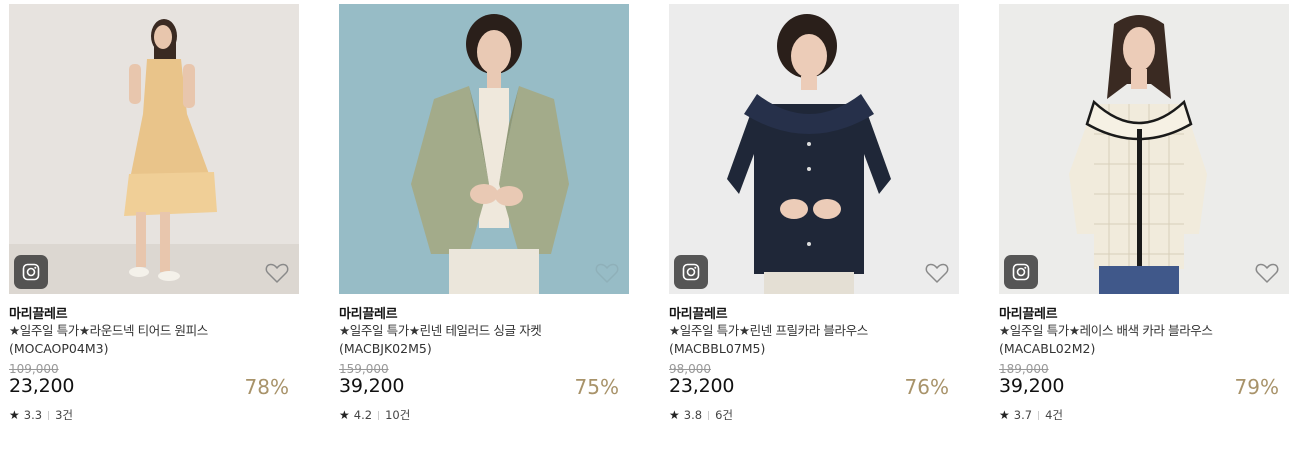  I want to click on rating-summary: ★ 3.3 3건, so click(41, 415).